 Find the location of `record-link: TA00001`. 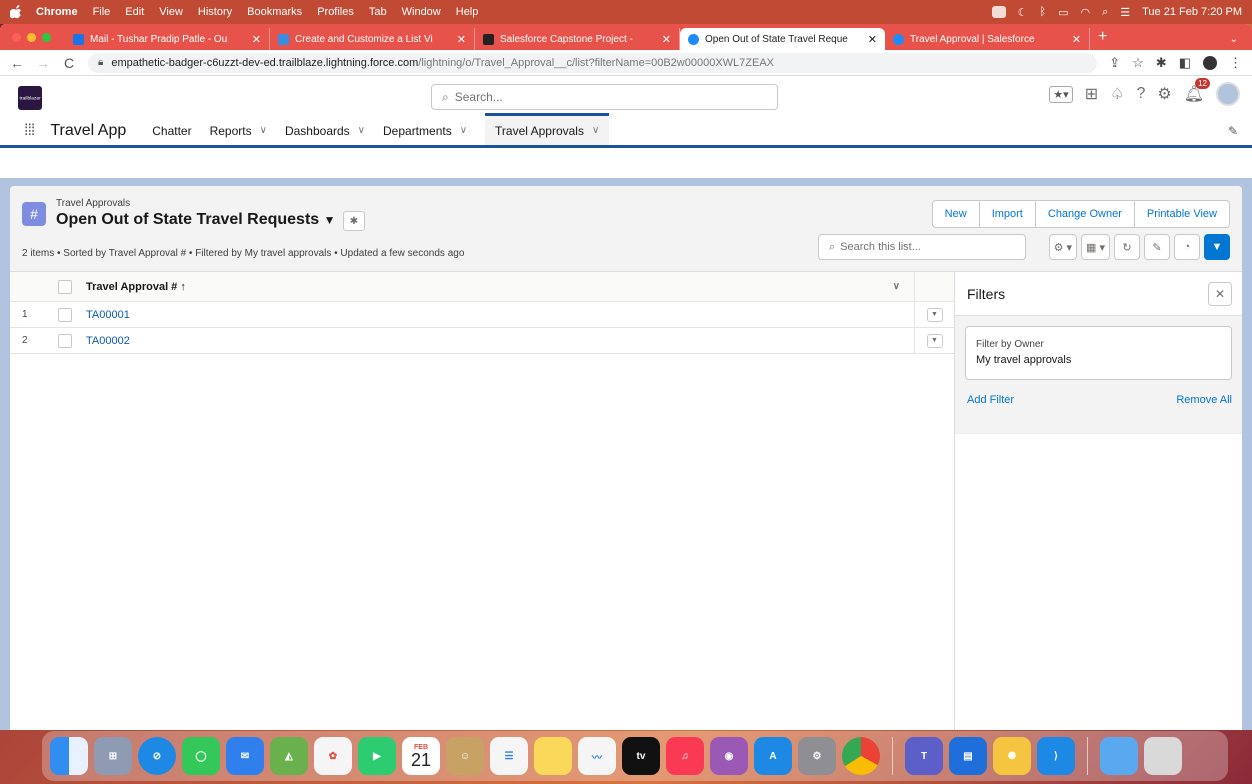

record-link: TA00001 is located at coordinates (500, 315).